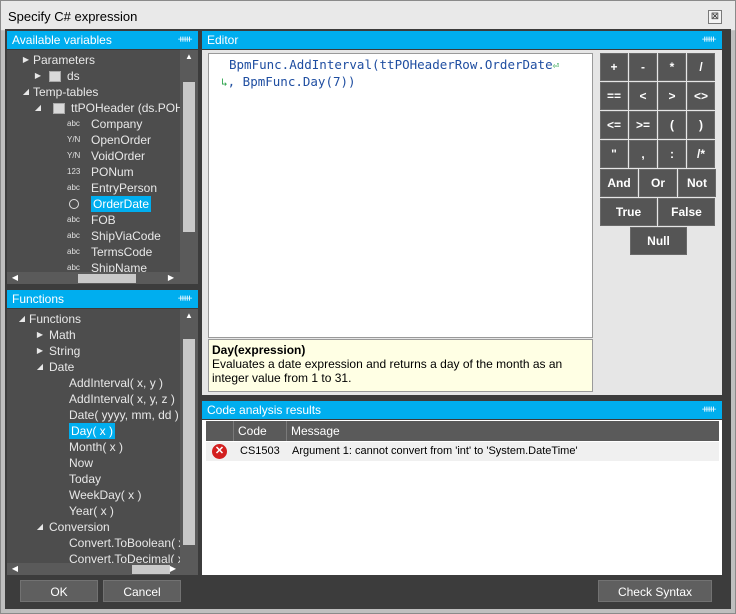 This screenshot has width=736, height=614. What do you see at coordinates (224, 82) in the screenshot?
I see `wrap-start-icon: ↳` at bounding box center [224, 82].